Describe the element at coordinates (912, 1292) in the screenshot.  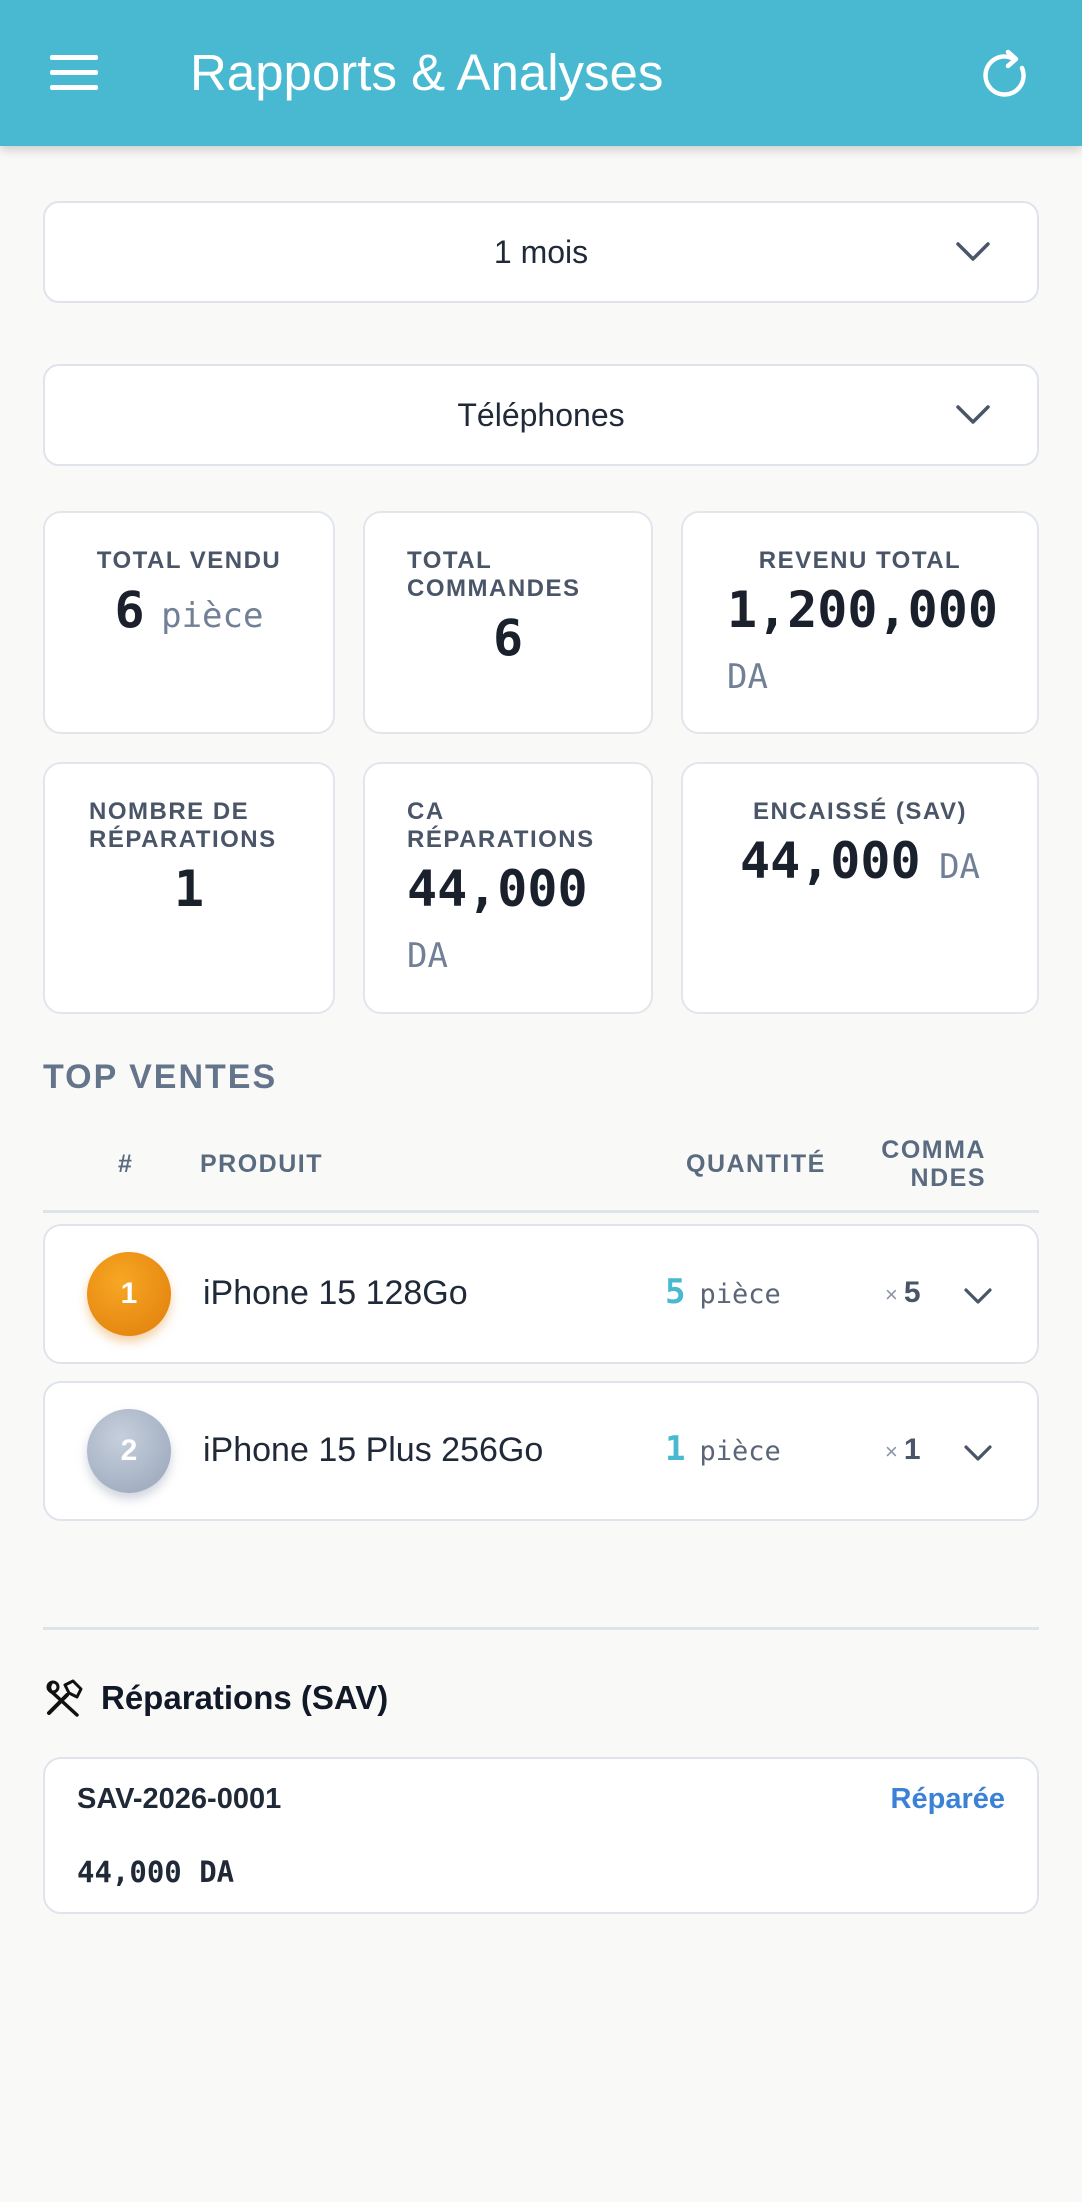
I see `orders-value: 5` at that location.